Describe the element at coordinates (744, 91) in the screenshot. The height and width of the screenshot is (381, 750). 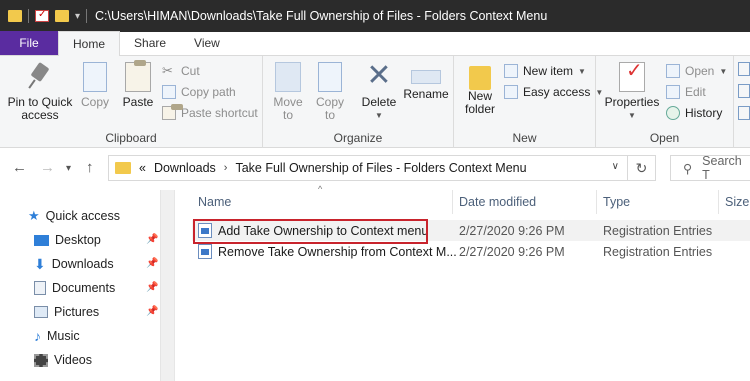
I see `select-none-icon` at that location.